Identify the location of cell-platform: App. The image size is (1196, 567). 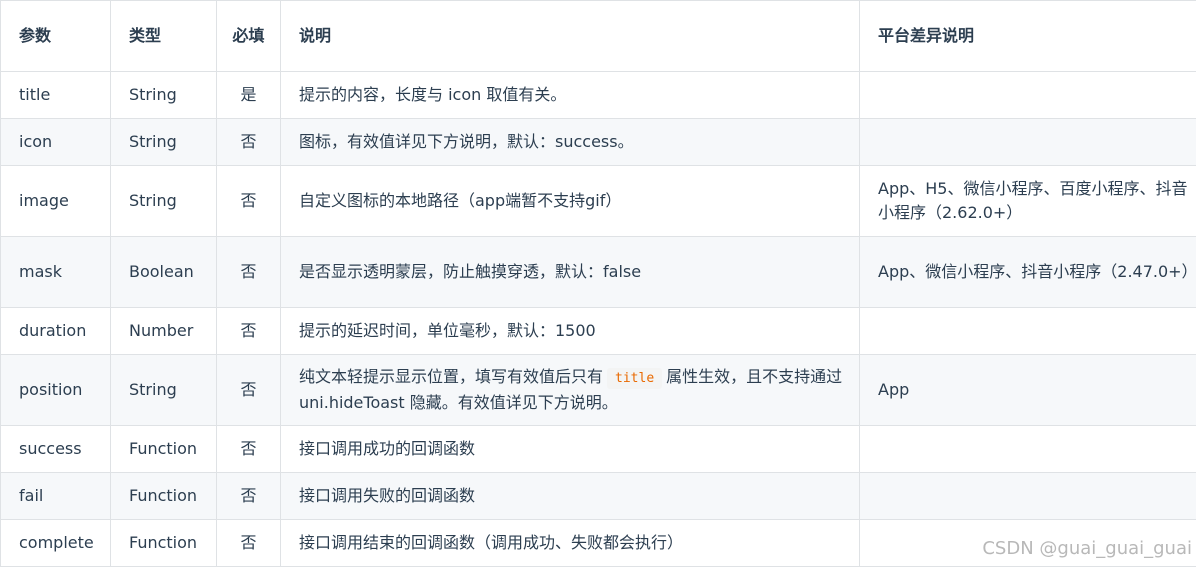
(1028, 390).